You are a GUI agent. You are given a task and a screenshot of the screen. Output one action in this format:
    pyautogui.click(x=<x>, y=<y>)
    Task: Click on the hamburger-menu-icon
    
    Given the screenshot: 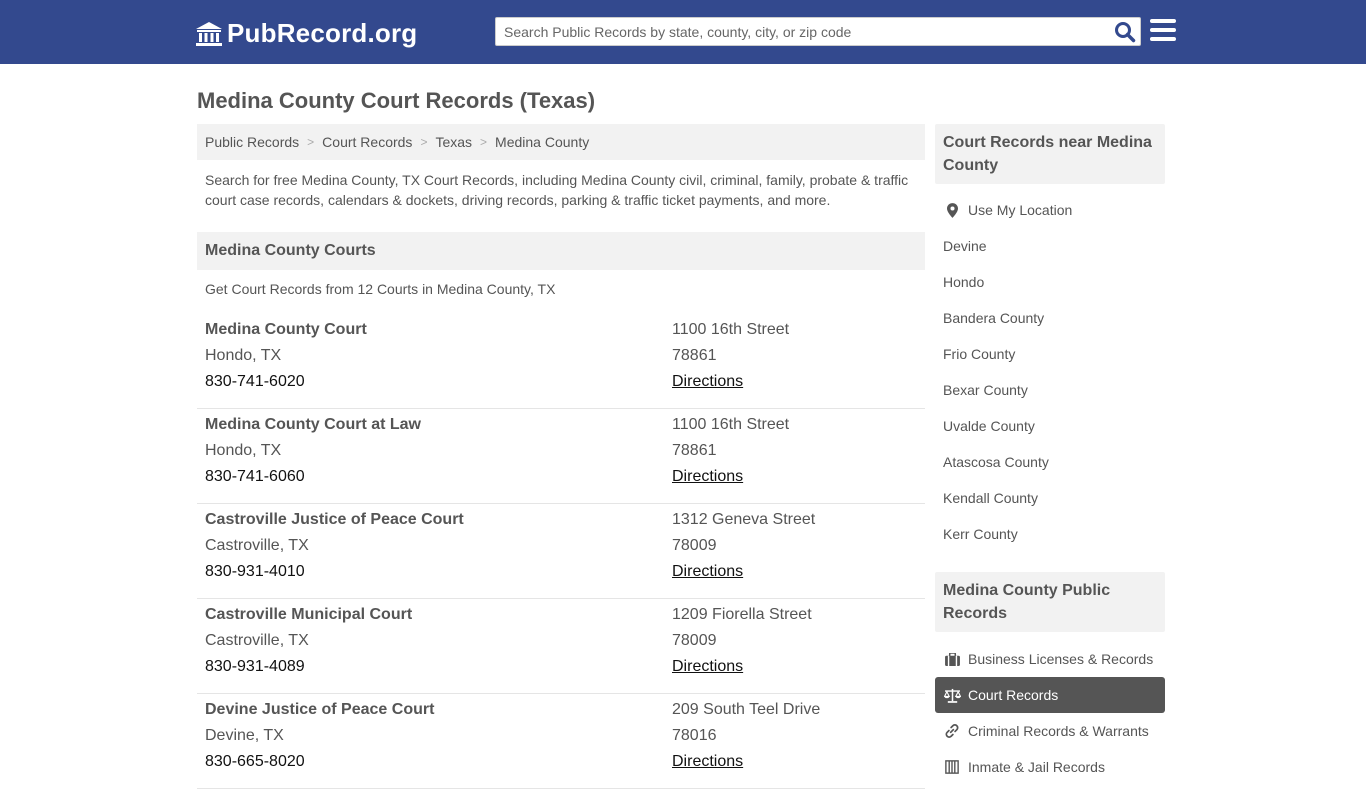 What is the action you would take?
    pyautogui.click(x=1163, y=31)
    